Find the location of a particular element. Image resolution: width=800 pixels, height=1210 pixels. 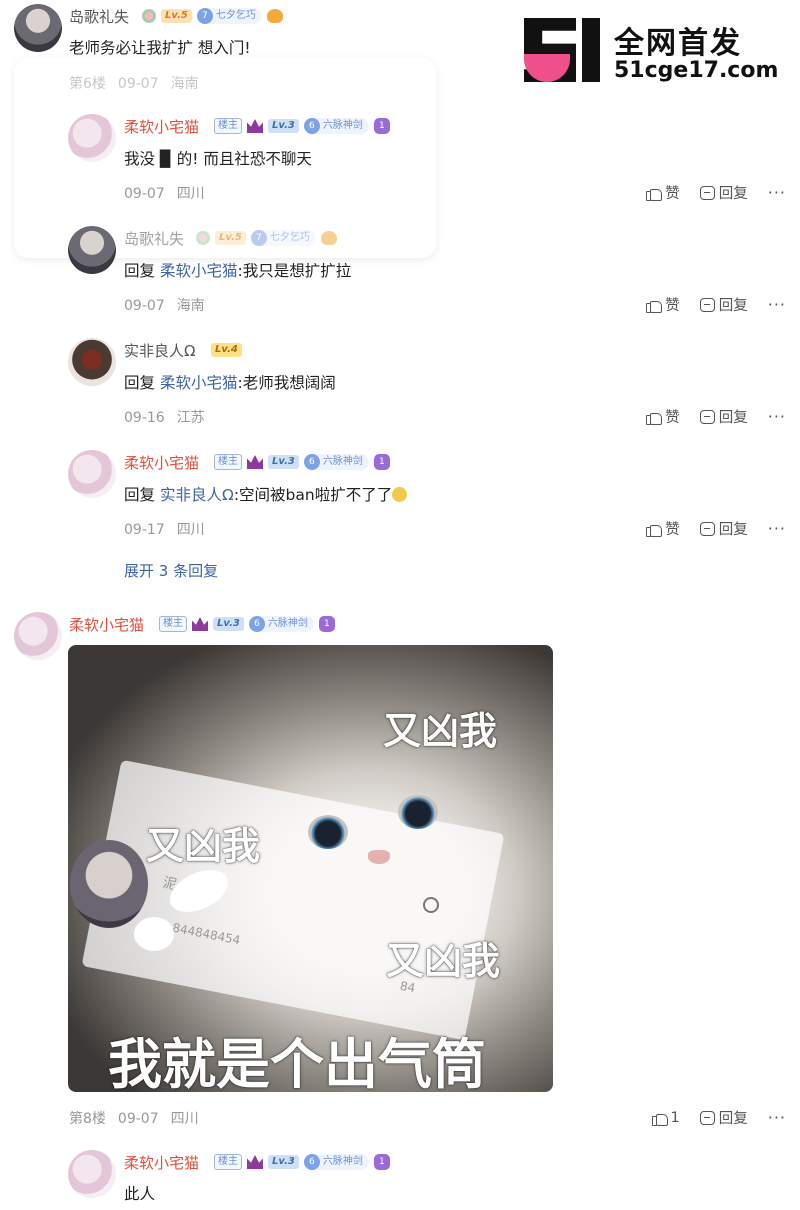

comment-actions: 1 回复 ··· is located at coordinates (719, 1117).